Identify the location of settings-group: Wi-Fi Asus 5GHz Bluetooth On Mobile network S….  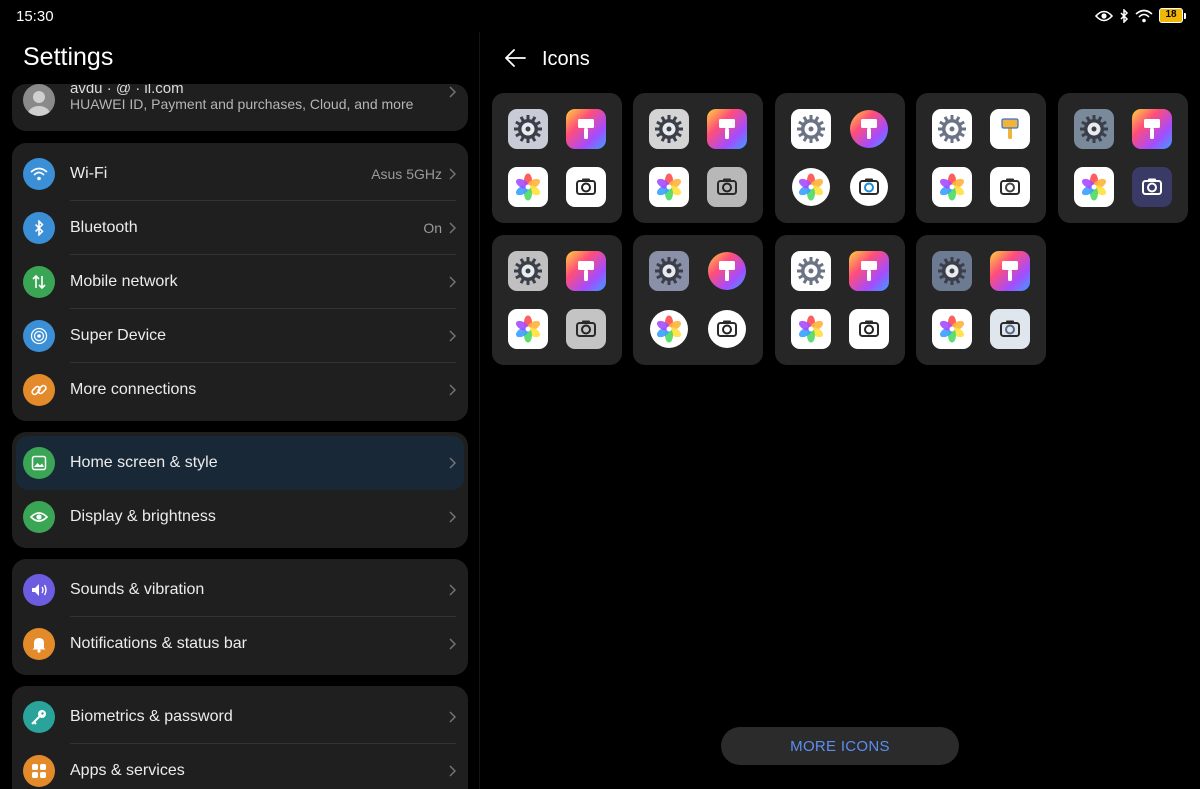
(240, 282).